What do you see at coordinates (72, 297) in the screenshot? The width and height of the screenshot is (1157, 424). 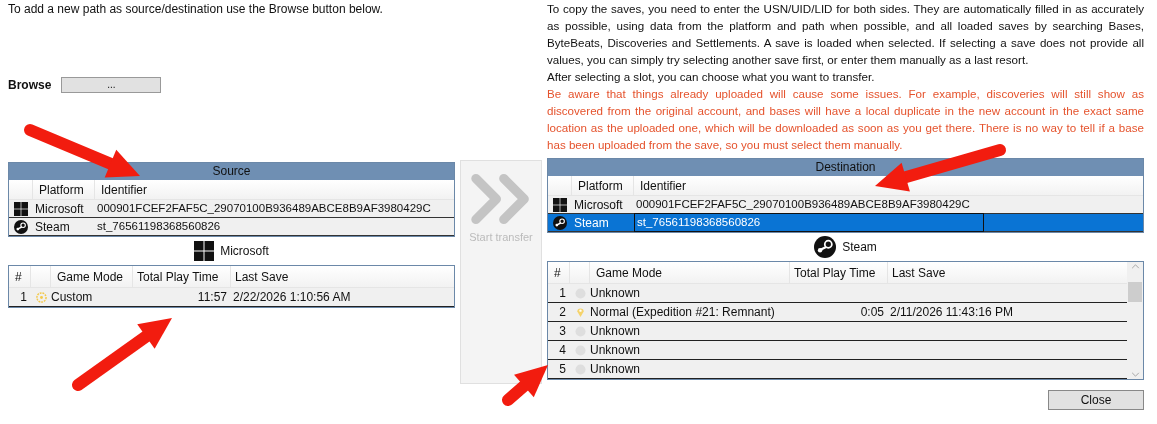 I see `game-mode-cell-text: Custom` at bounding box center [72, 297].